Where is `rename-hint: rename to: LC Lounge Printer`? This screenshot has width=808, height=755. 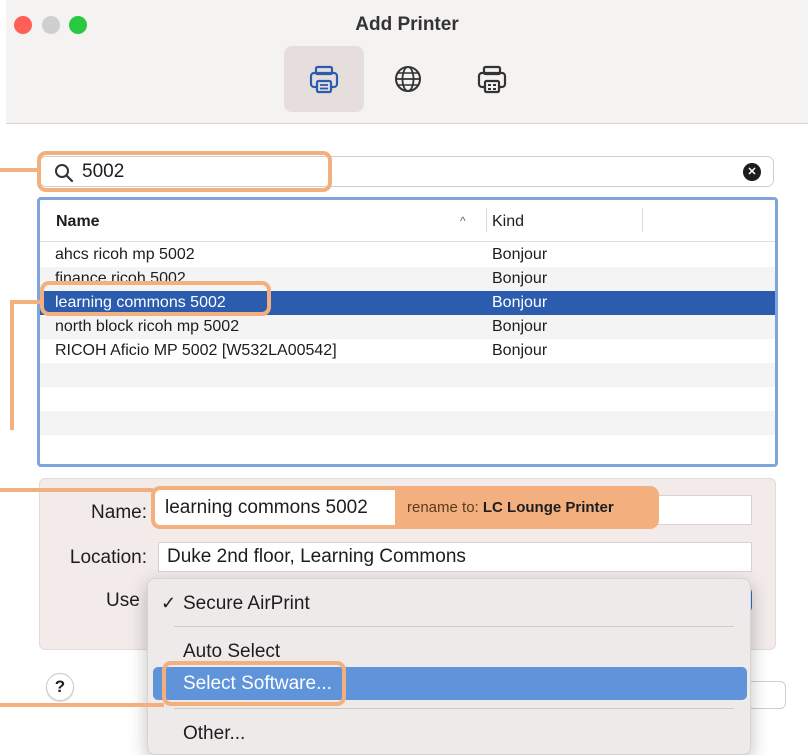
rename-hint: rename to: LC Lounge Printer is located at coordinates (510, 507).